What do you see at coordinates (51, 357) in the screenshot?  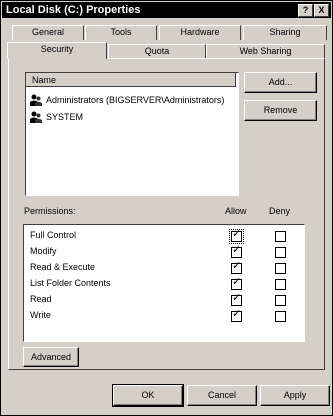 I see `advanced-button: Advanced` at bounding box center [51, 357].